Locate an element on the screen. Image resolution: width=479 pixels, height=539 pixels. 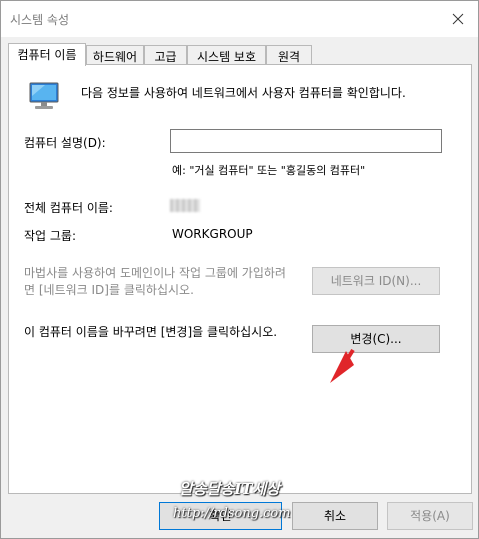
tab-label: 고급 is located at coordinates (165, 57).